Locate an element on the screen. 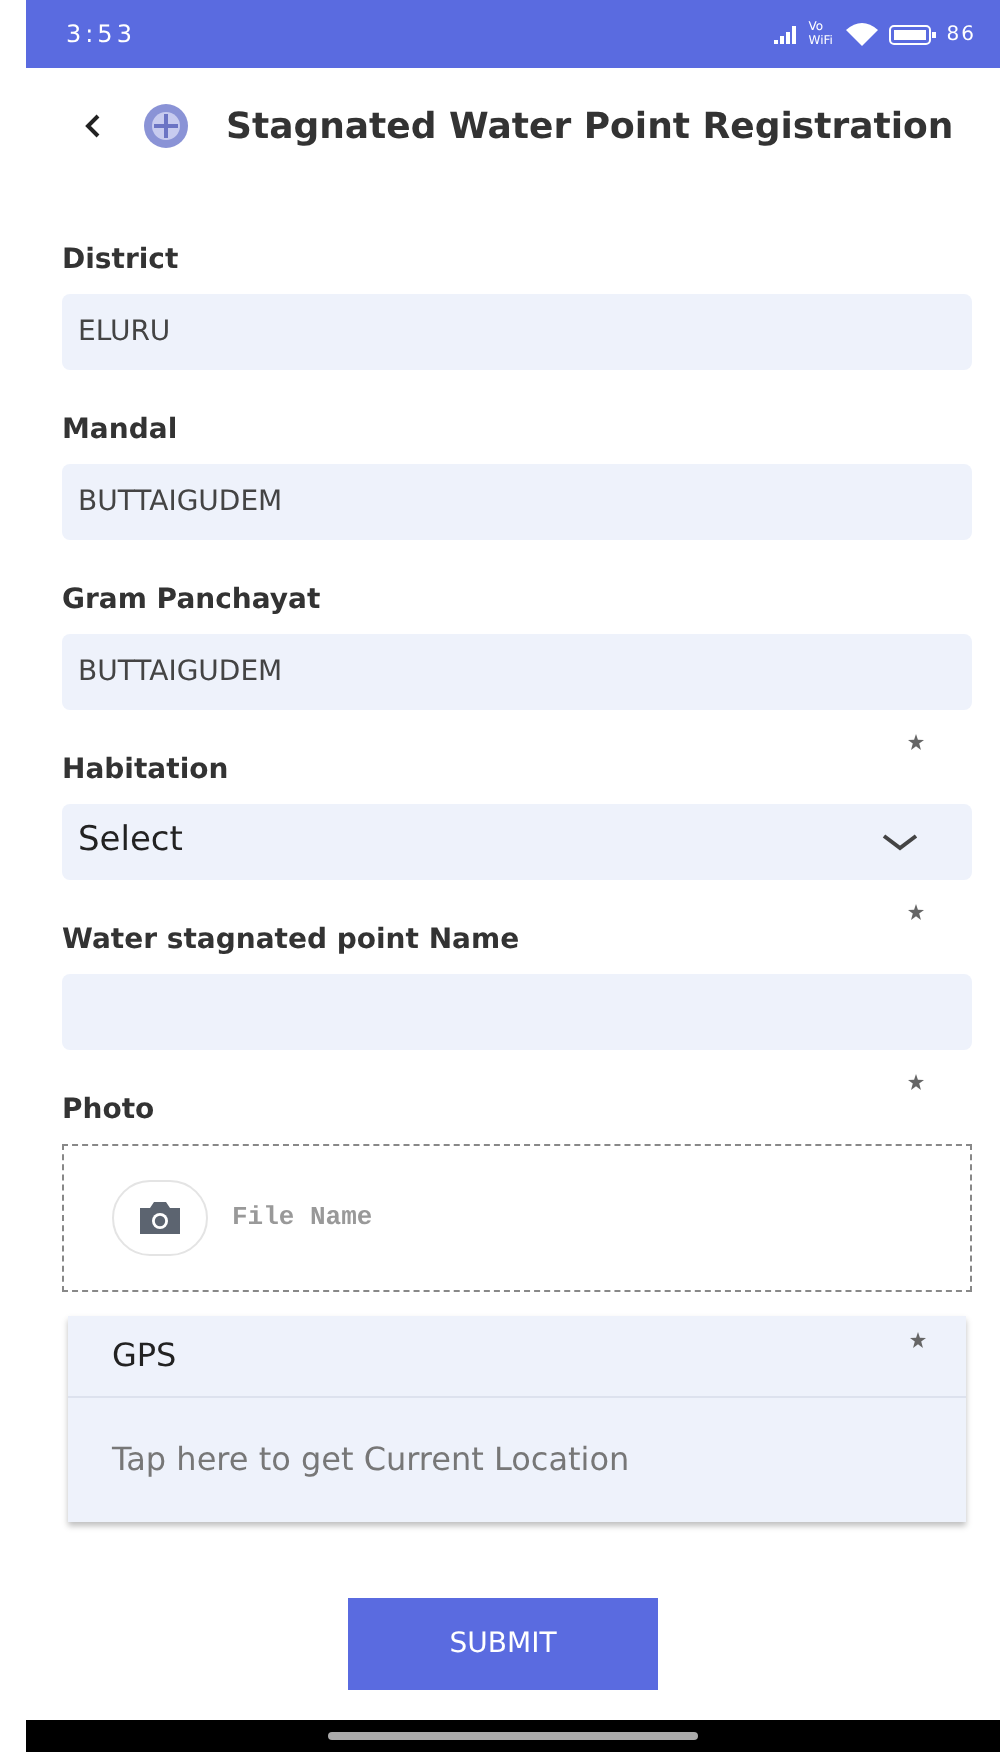  back-icon is located at coordinates (92, 126).